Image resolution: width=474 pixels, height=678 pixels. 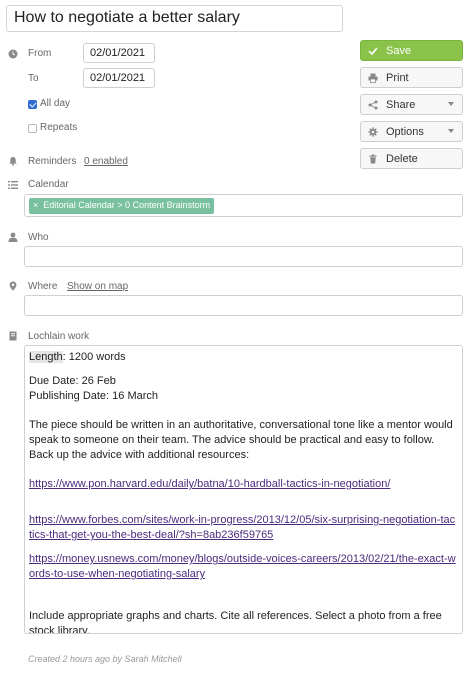 What do you see at coordinates (32, 128) in the screenshot?
I see `repeats-checkbox` at bounding box center [32, 128].